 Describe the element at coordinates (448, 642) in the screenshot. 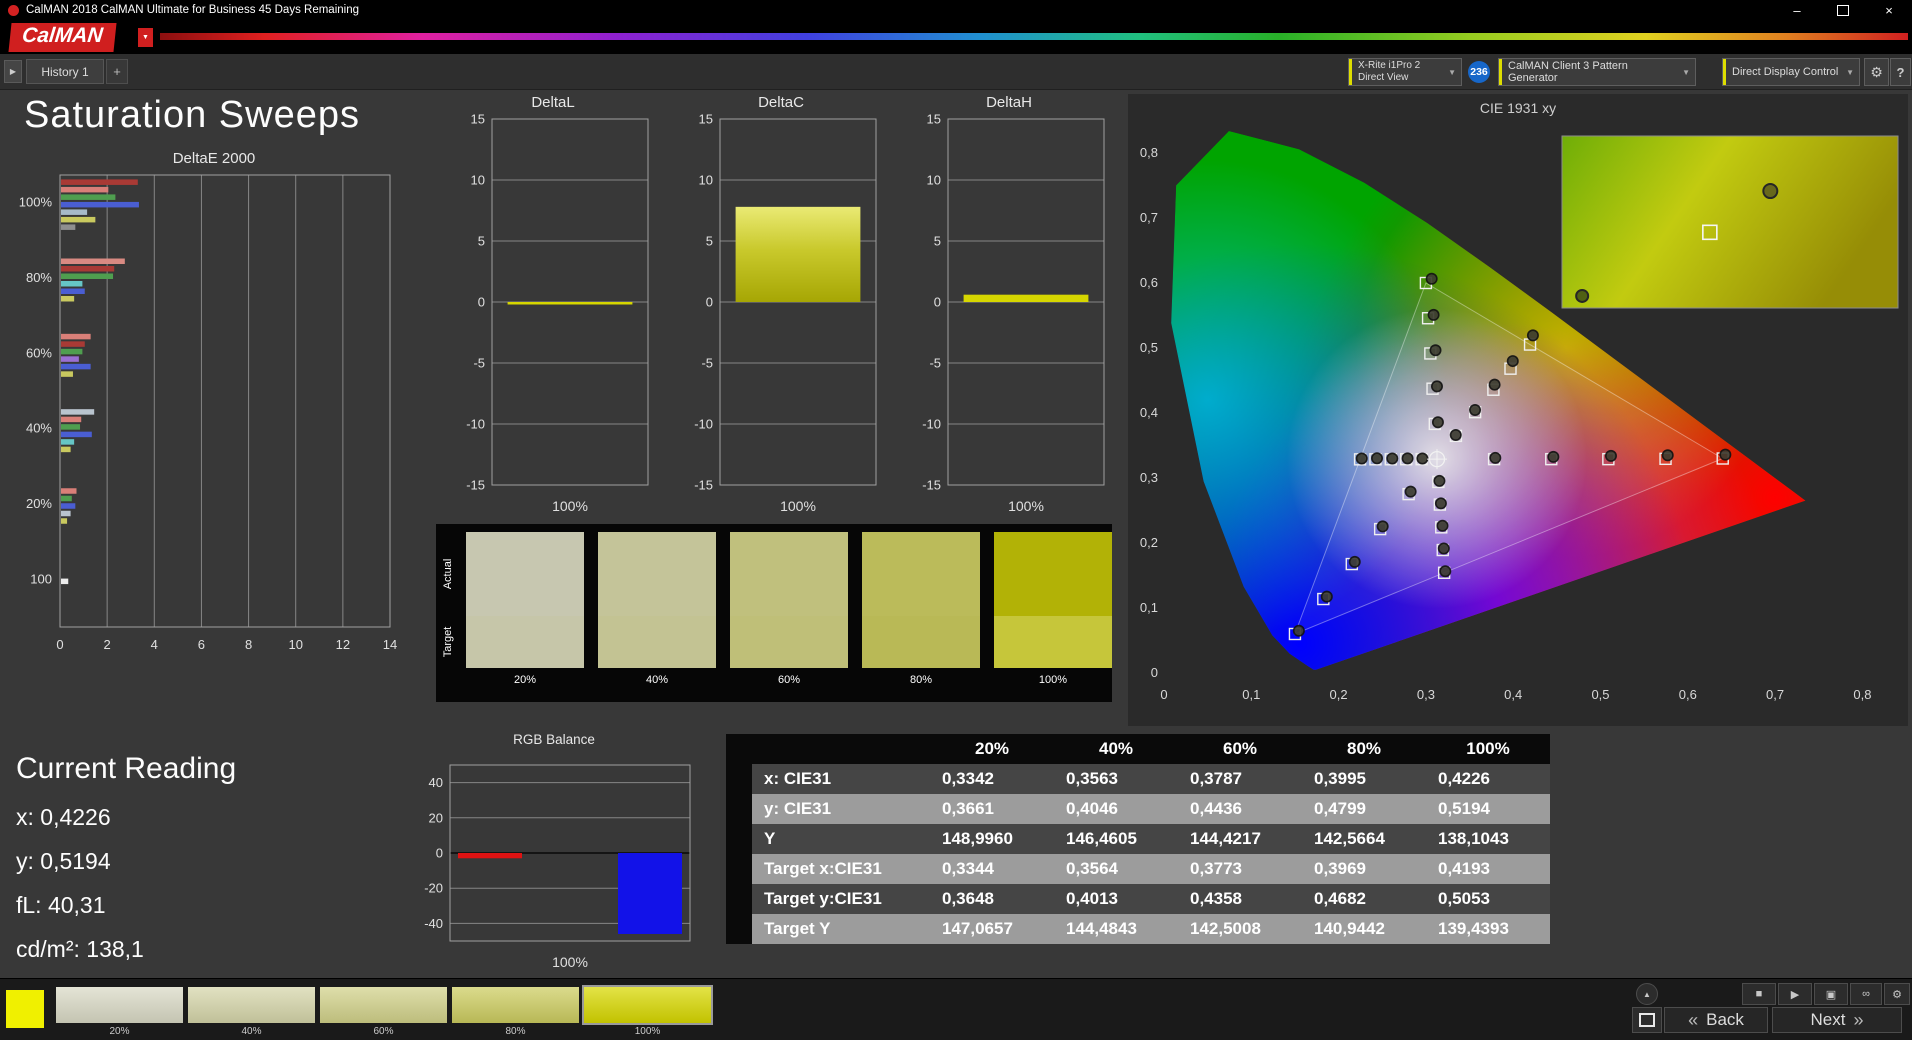

I see `target-row-label: Target` at that location.